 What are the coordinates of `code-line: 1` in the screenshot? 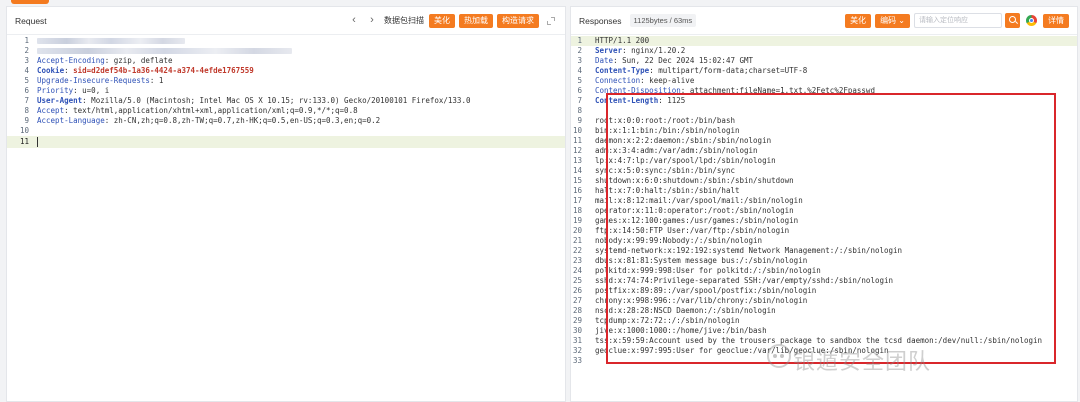 It's located at (286, 41).